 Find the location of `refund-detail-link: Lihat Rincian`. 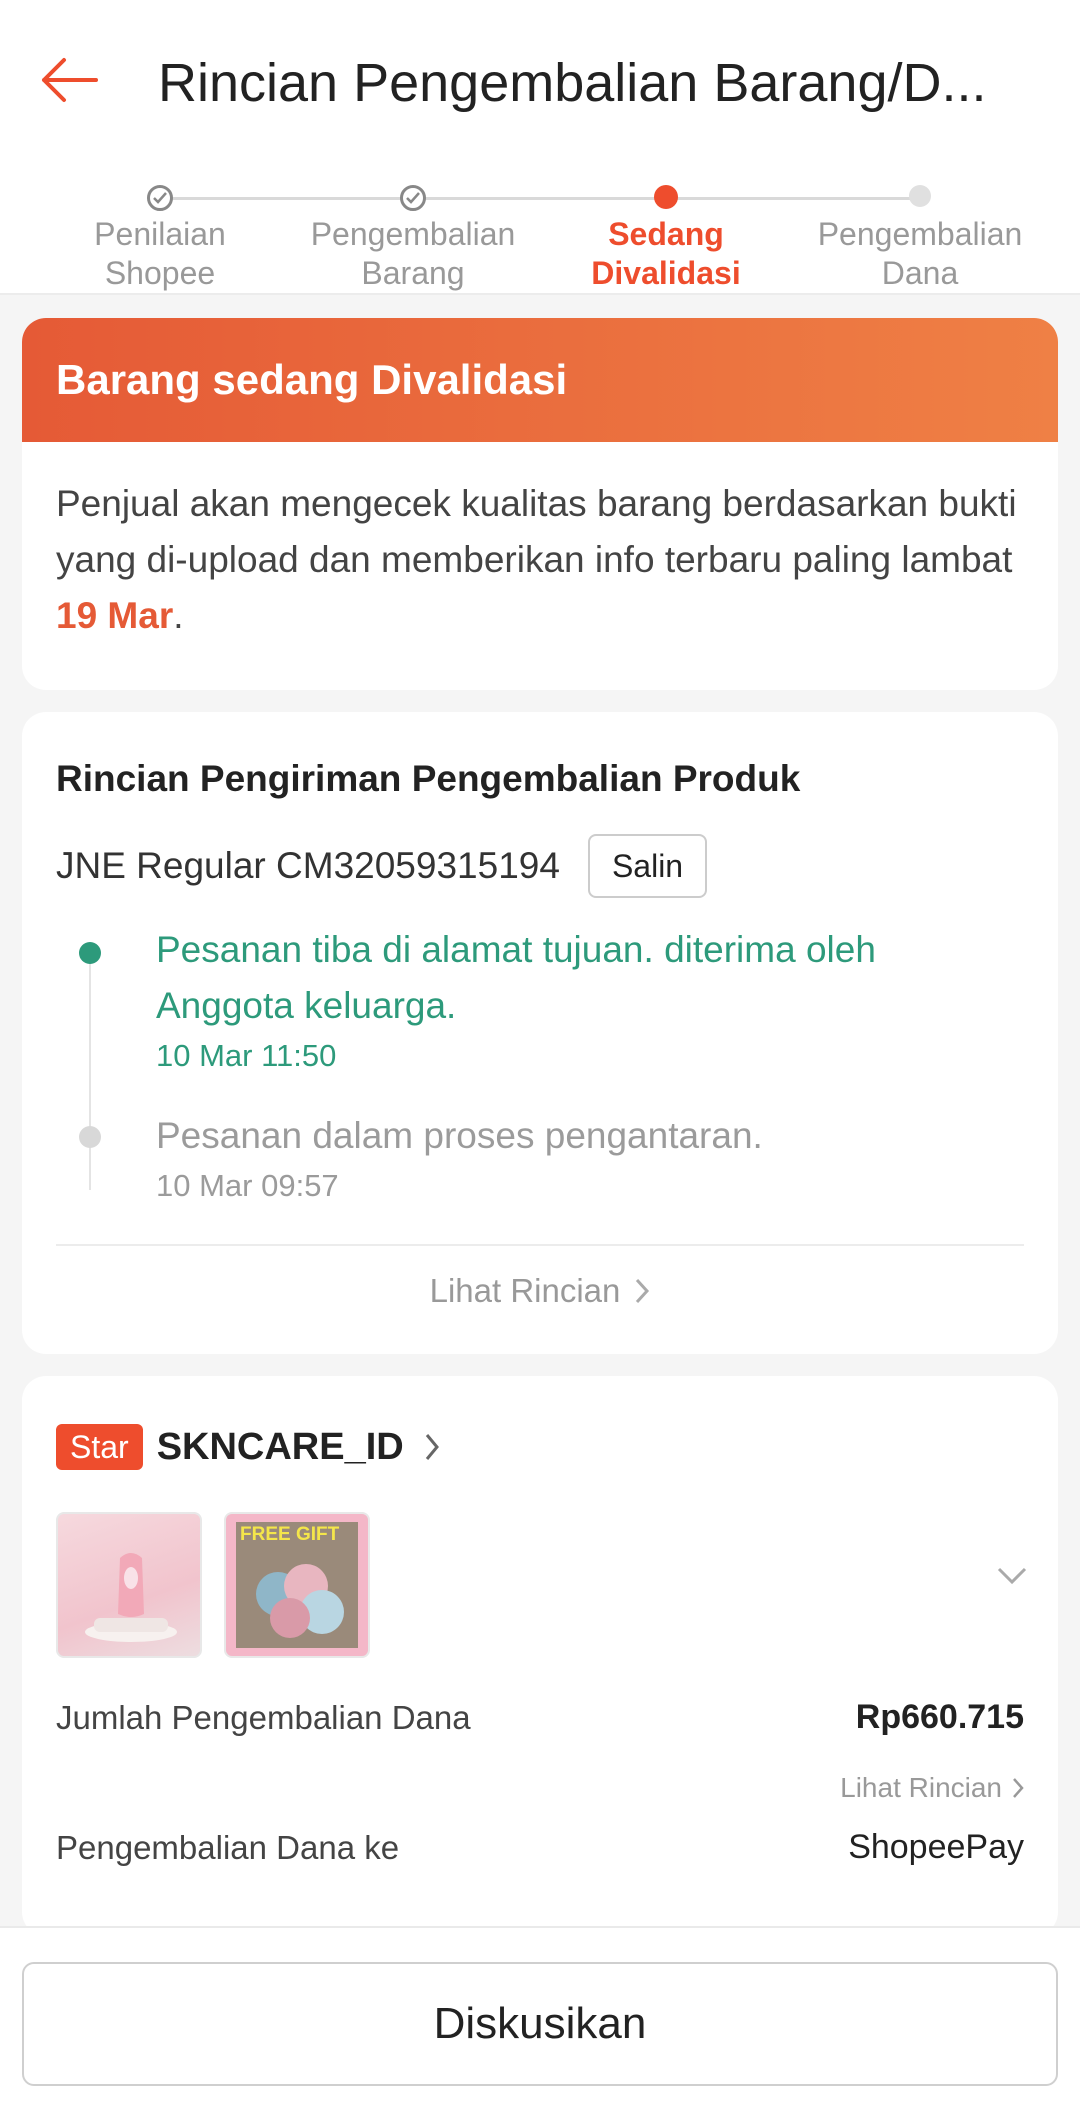

refund-detail-link: Lihat Rincian is located at coordinates (932, 1788).